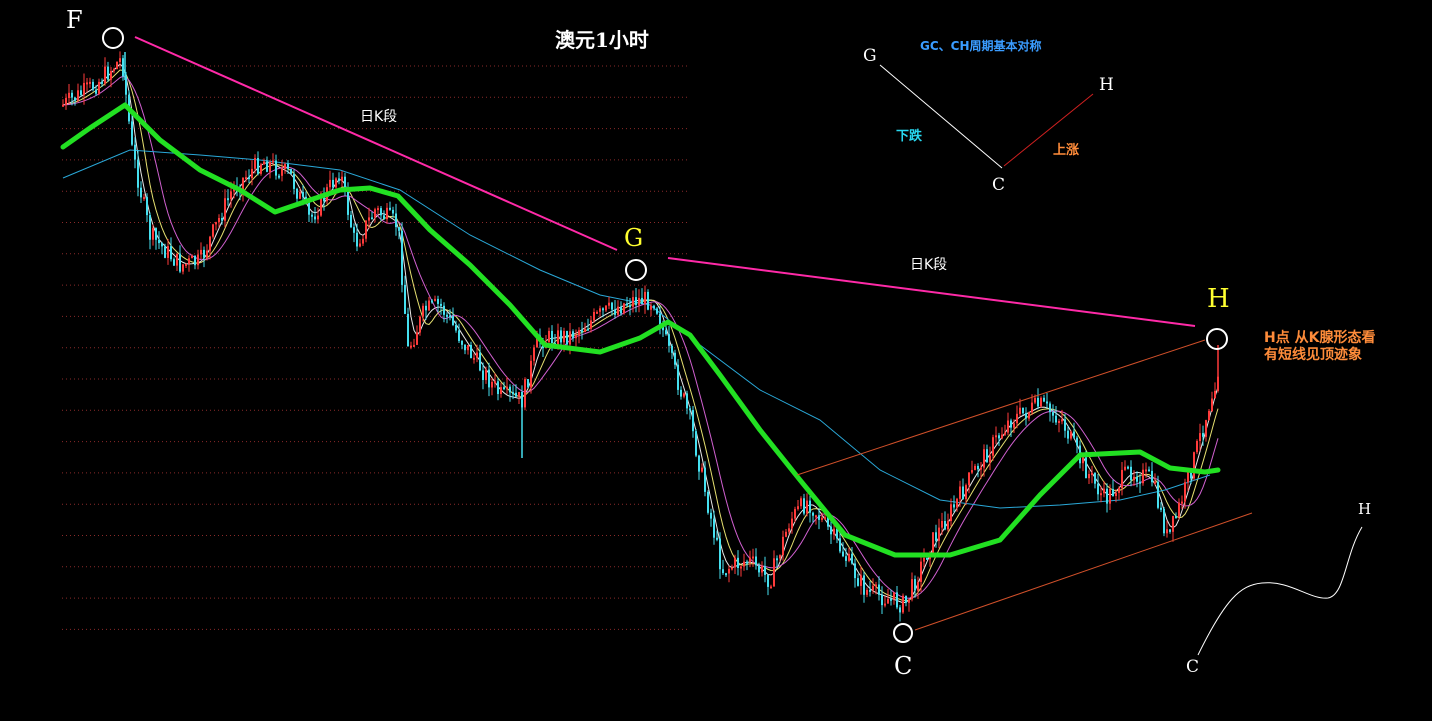  What do you see at coordinates (941, 116) in the screenshot?
I see `diagram-line-gc` at bounding box center [941, 116].